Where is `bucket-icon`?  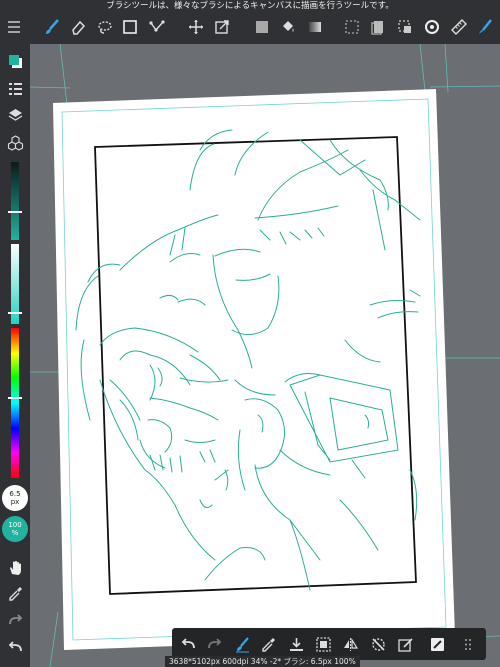
bucket-icon is located at coordinates (288, 26).